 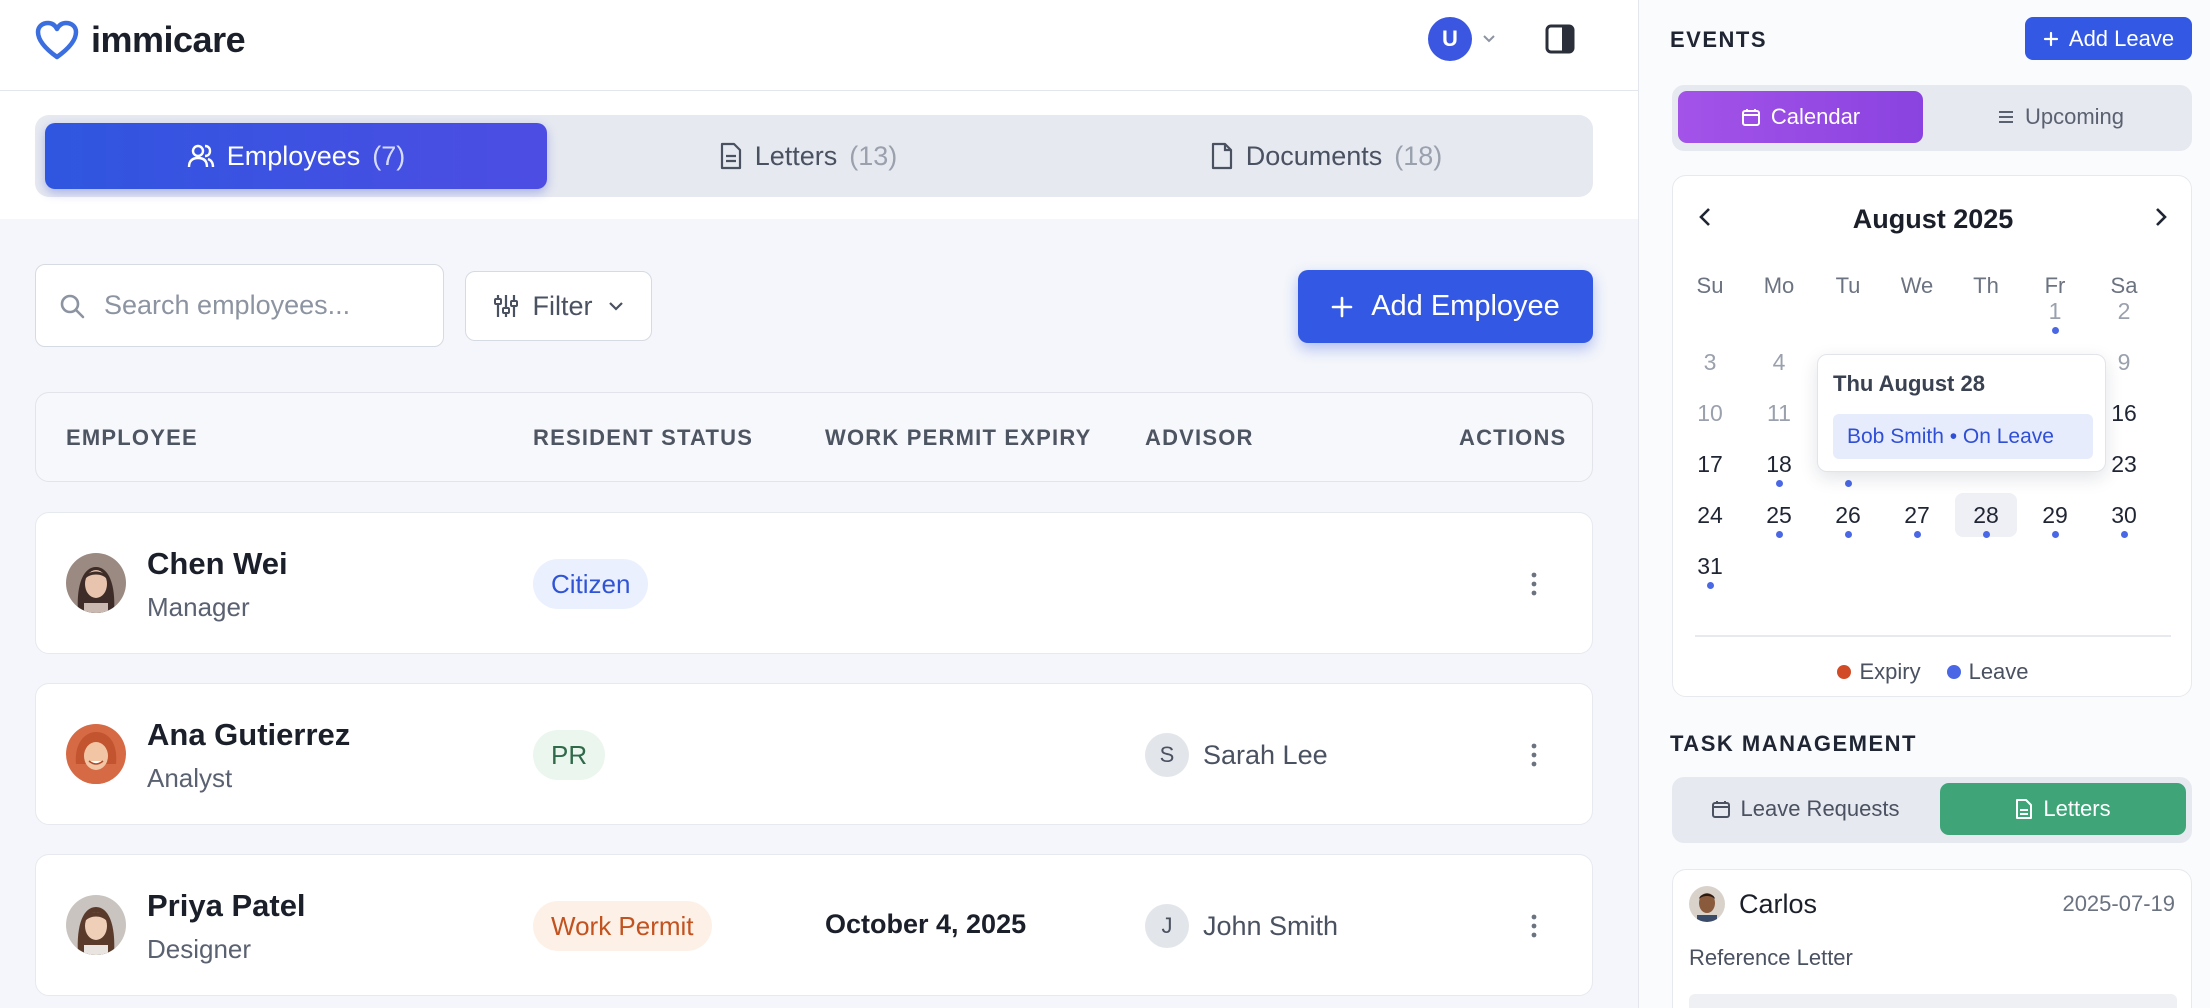 What do you see at coordinates (1167, 926) in the screenshot?
I see `advisor-avatar: J` at bounding box center [1167, 926].